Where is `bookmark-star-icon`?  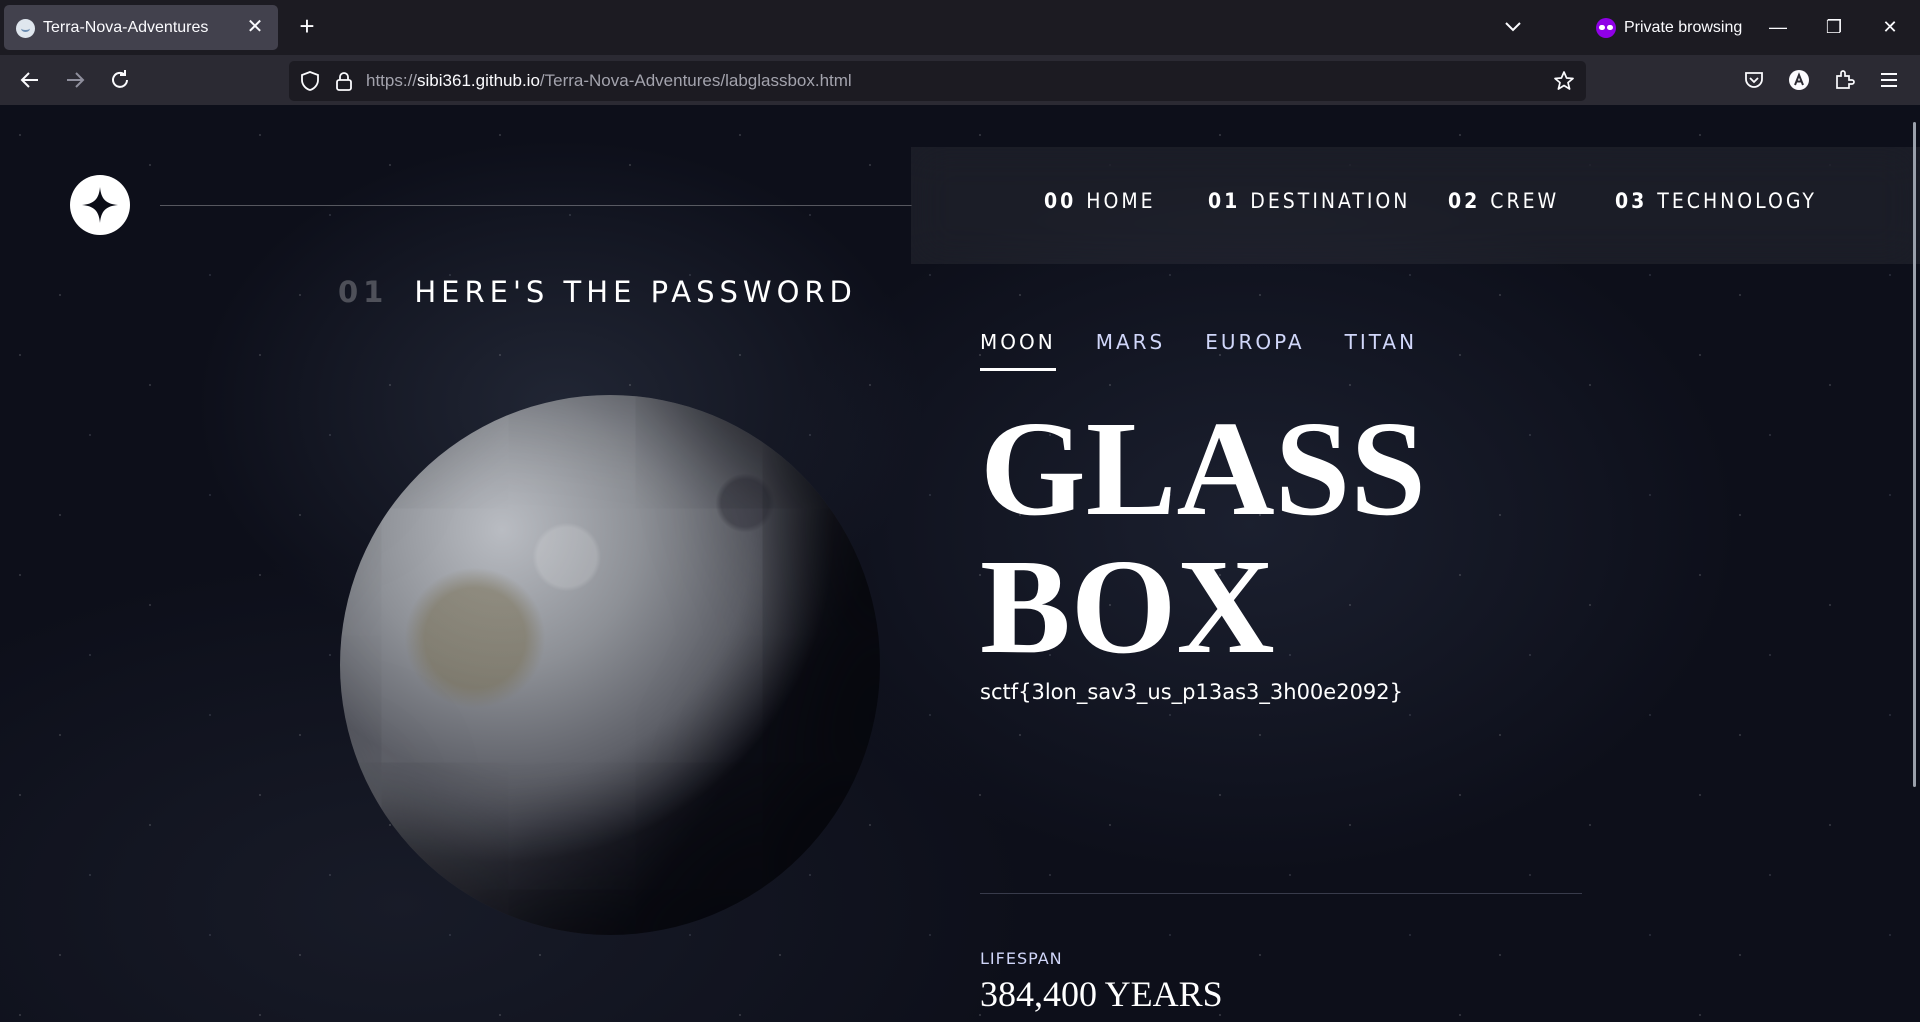
bookmark-star-icon is located at coordinates (1564, 81).